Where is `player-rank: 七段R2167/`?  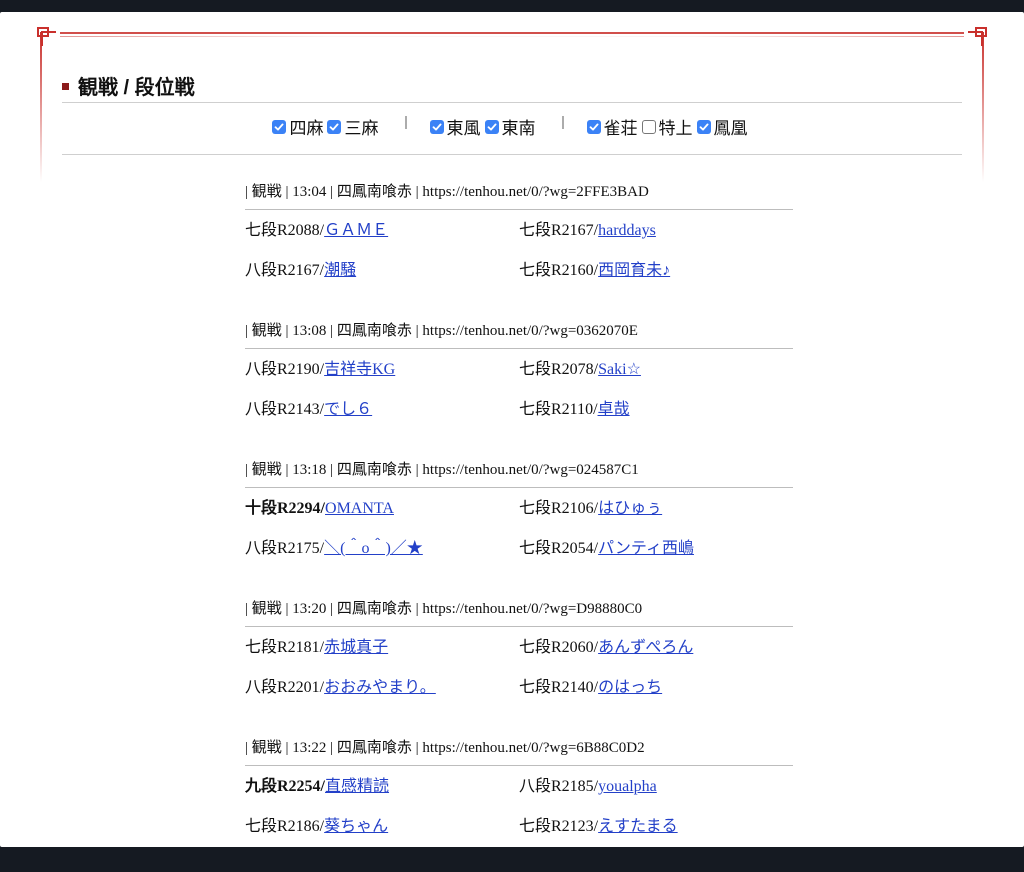 player-rank: 七段R2167/ is located at coordinates (559, 230).